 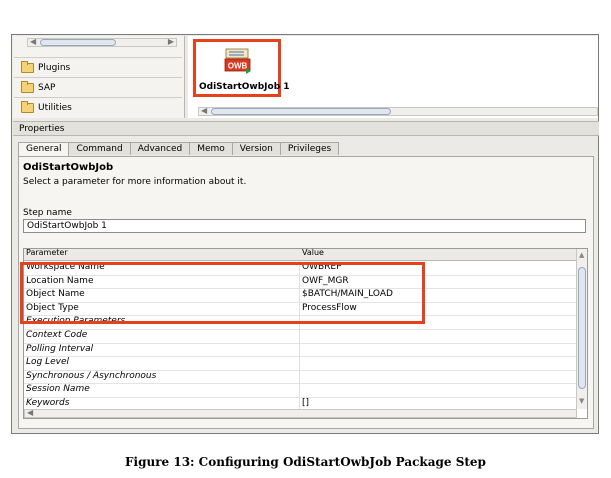 I want to click on palette-item-plugins: Plugins, so click(x=98, y=67).